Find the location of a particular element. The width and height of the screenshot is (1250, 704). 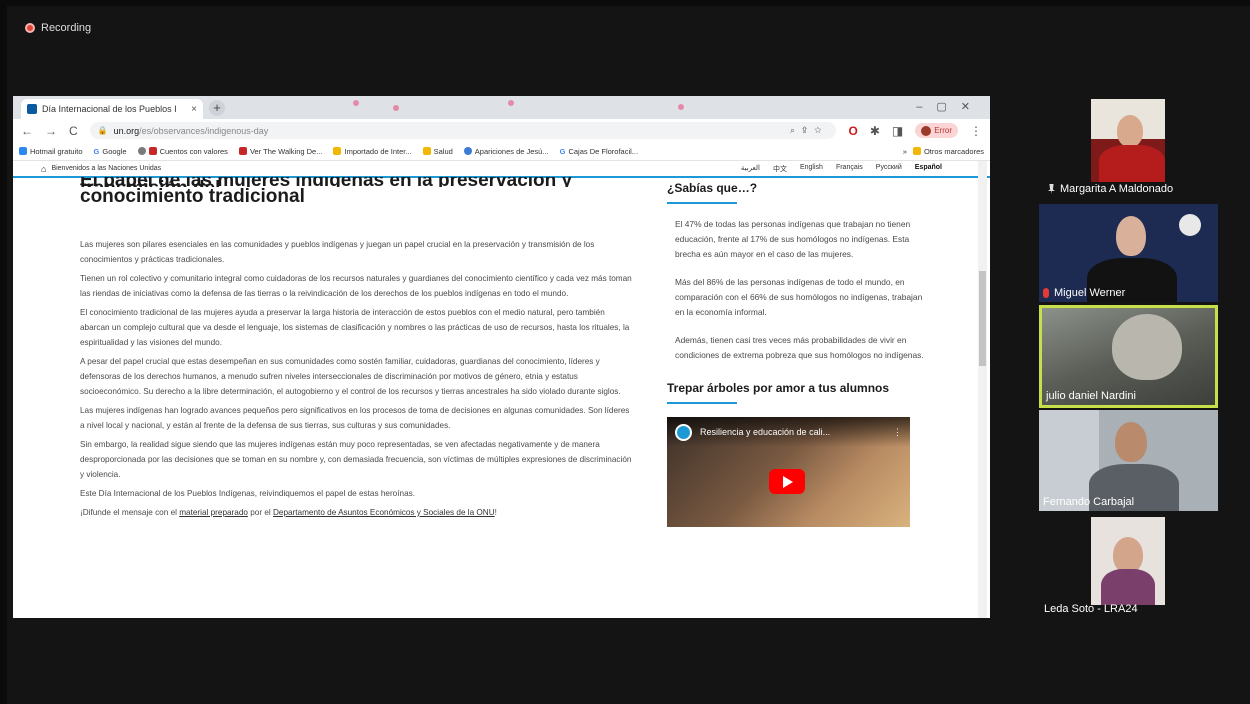

participant-name: Margarita A Maldonado is located at coordinates (1117, 189).